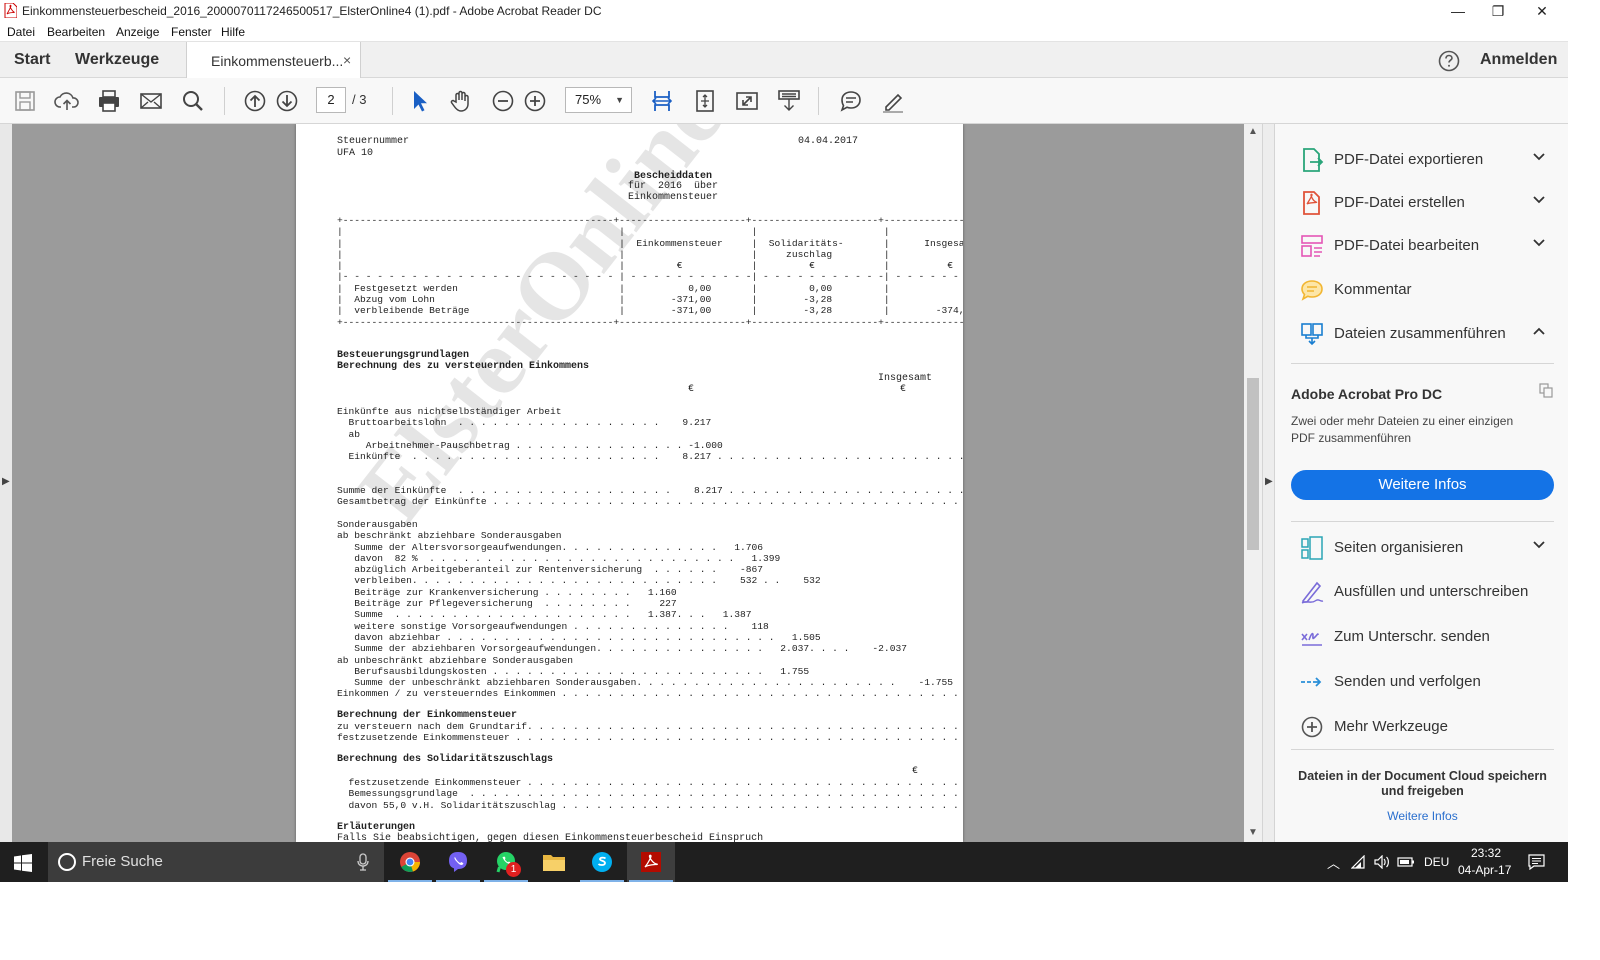 This screenshot has height=960, width=1600. What do you see at coordinates (747, 101) in the screenshot?
I see `full-screen-icon` at bounding box center [747, 101].